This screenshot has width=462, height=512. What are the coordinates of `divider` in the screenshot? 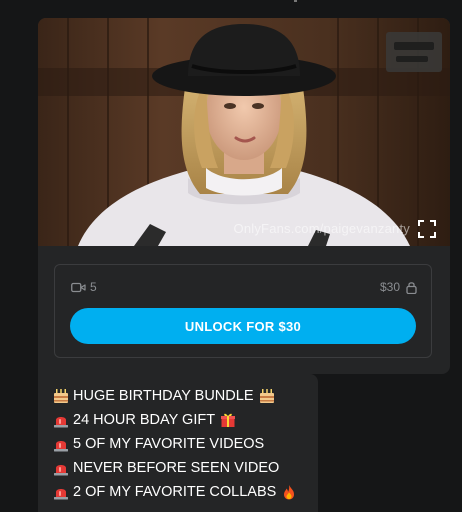 It's located at (295, 1).